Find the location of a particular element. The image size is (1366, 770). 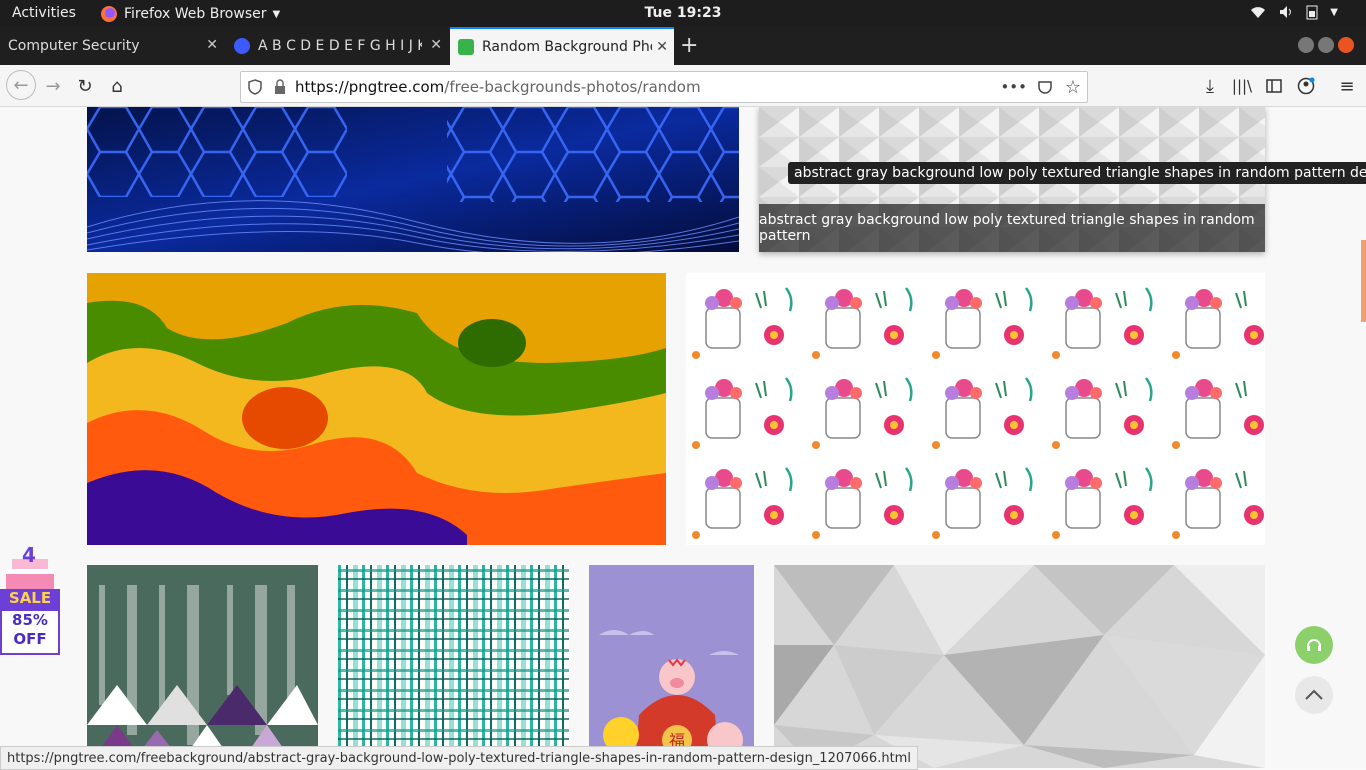

back-button: ← is located at coordinates (21, 85).